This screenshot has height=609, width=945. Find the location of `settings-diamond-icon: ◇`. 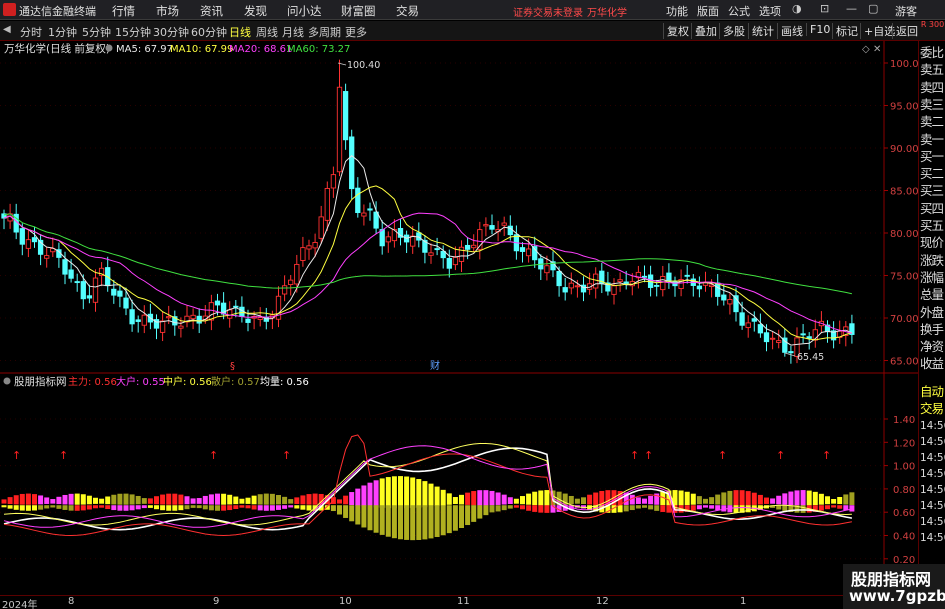

settings-diamond-icon: ◇ is located at coordinates (866, 49).